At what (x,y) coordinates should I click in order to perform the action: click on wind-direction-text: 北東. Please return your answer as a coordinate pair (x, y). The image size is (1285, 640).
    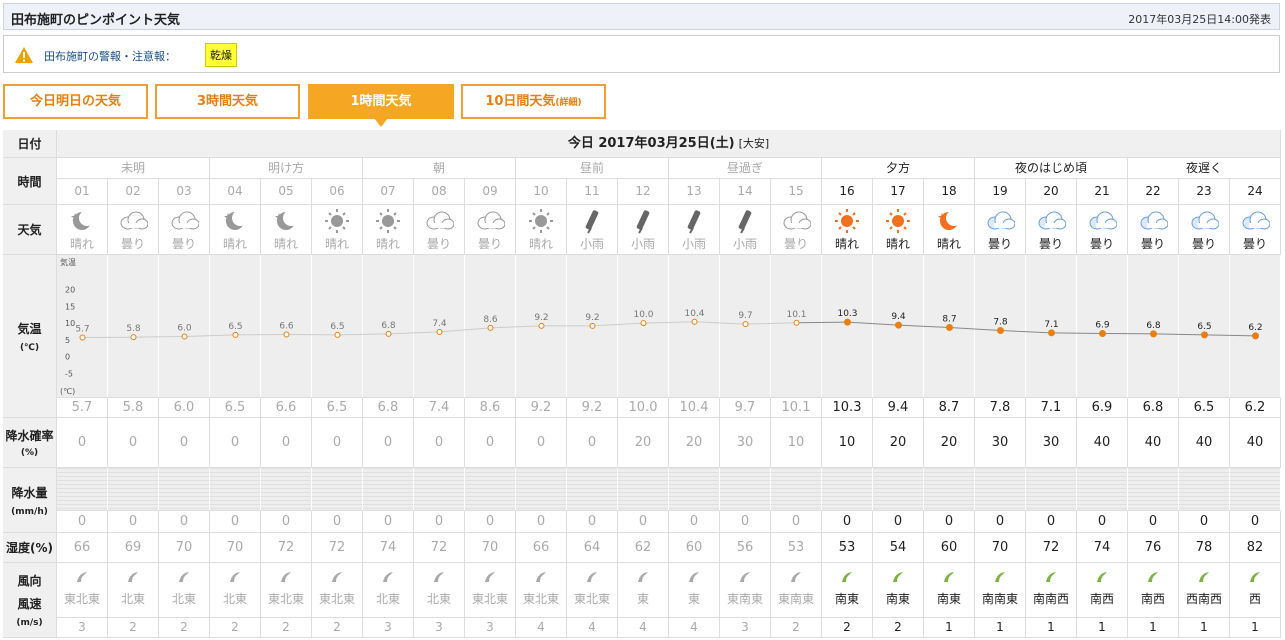
    Looking at the image, I should click on (132, 599).